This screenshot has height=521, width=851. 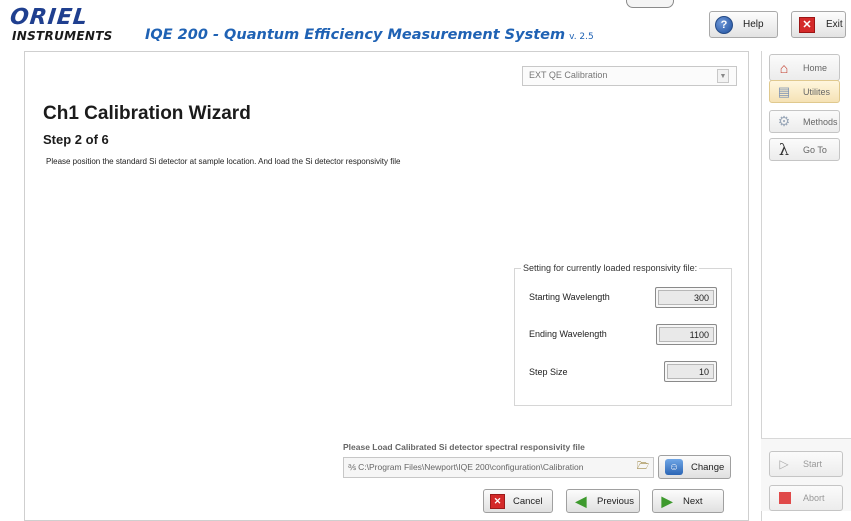 What do you see at coordinates (667, 500) in the screenshot?
I see `arrow-right-icon: ▶` at bounding box center [667, 500].